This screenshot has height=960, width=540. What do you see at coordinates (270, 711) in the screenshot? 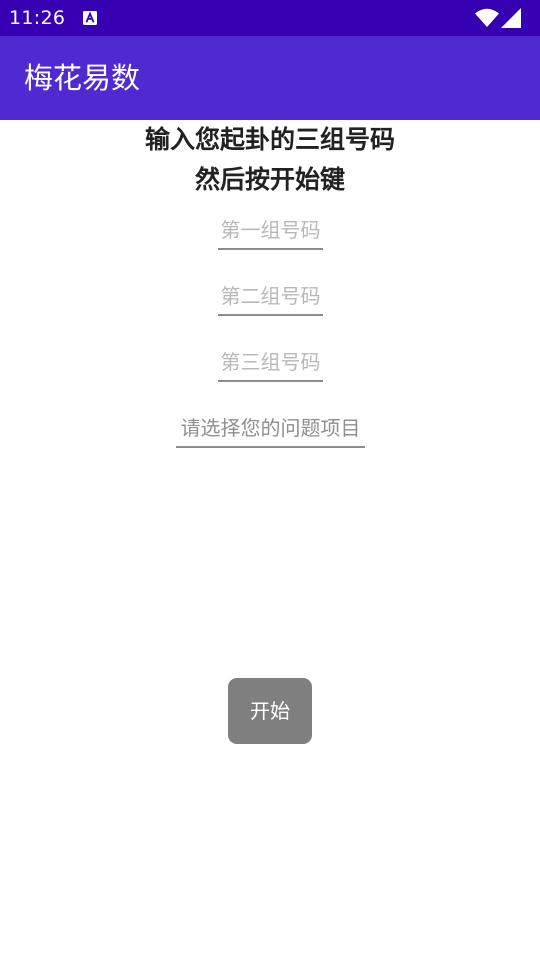
I see `start-button: 开始` at bounding box center [270, 711].